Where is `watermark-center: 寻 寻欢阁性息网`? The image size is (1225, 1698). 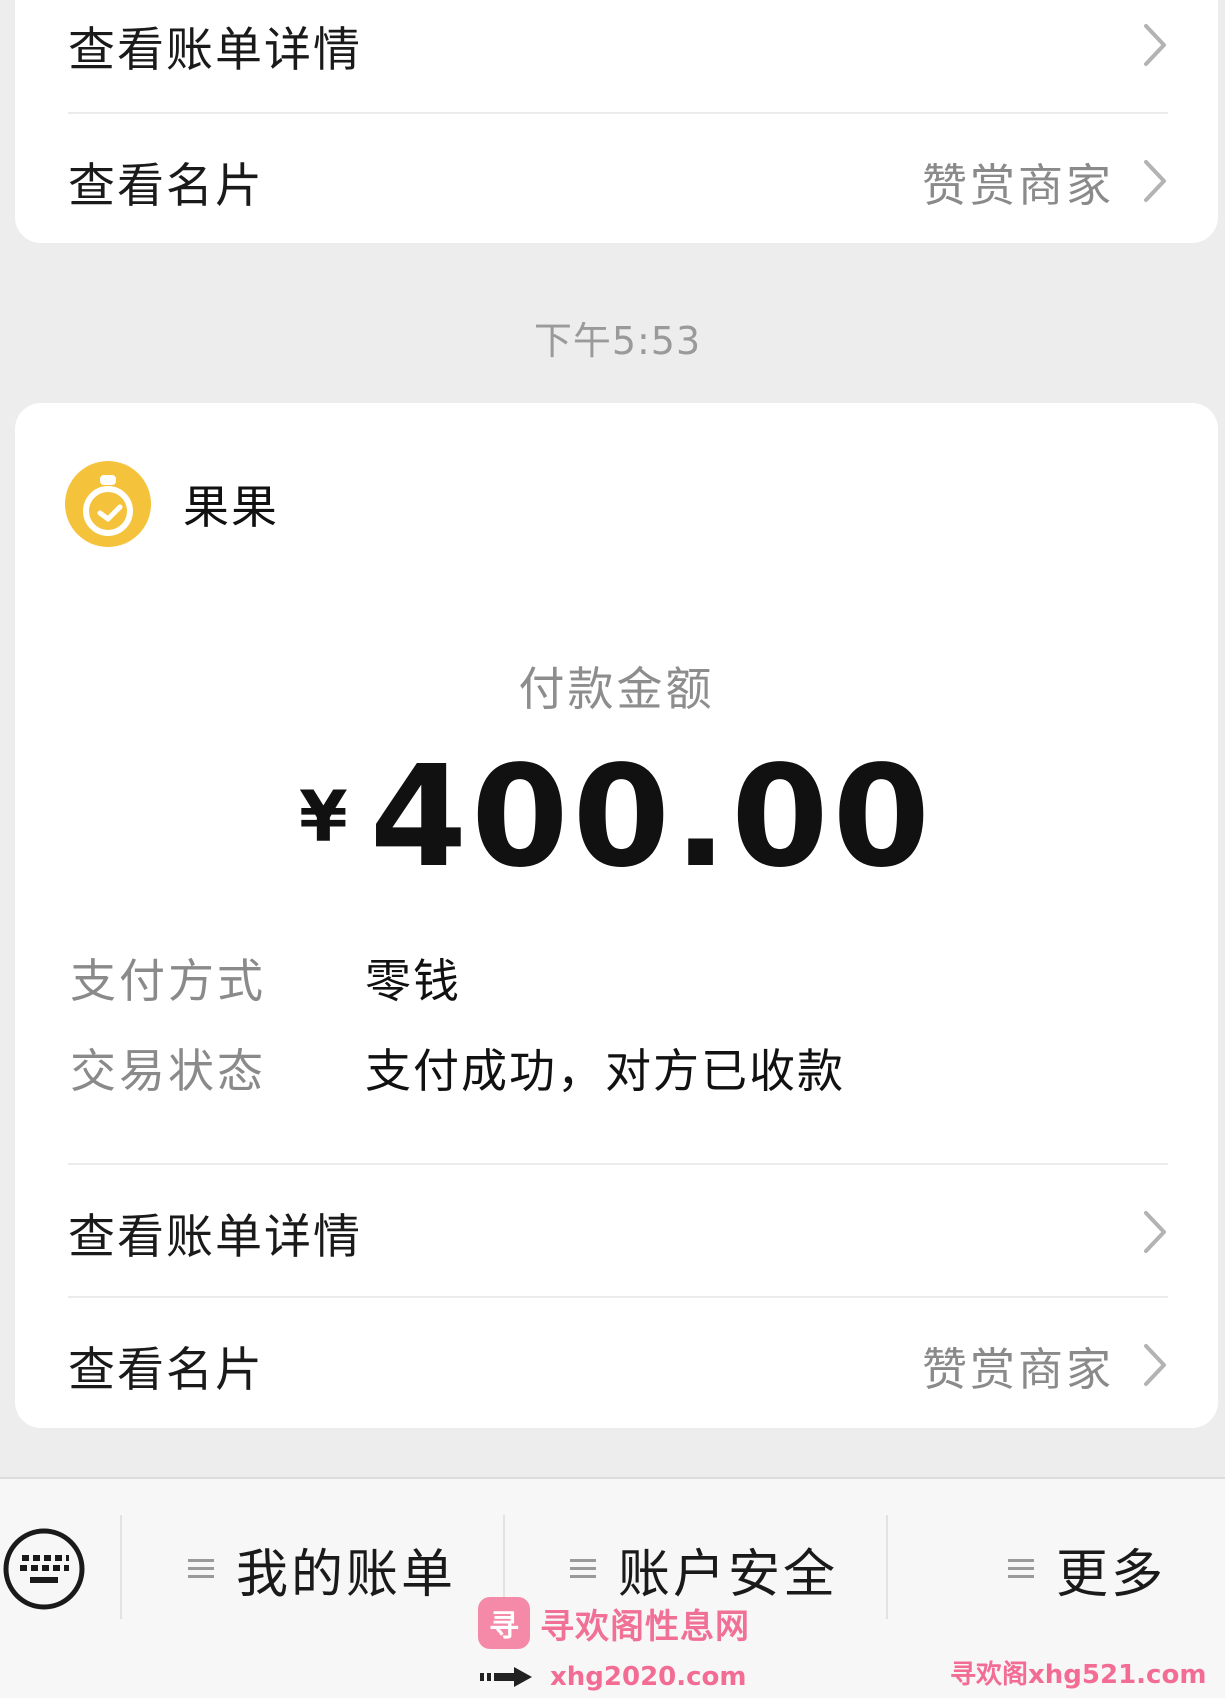 watermark-center: 寻 寻欢阁性息网 is located at coordinates (614, 1623).